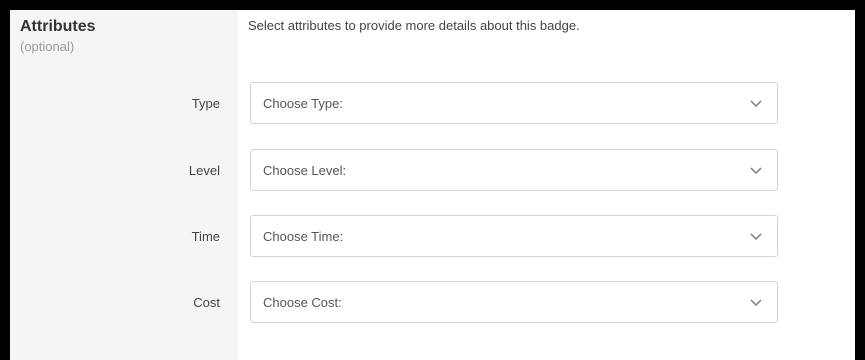 The image size is (865, 360). I want to click on cost-select: Choose Cost:, so click(514, 302).